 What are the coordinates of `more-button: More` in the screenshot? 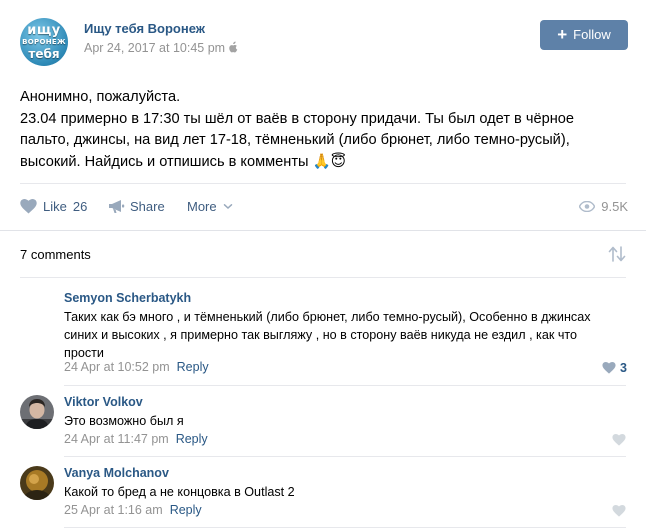 It's located at (210, 207).